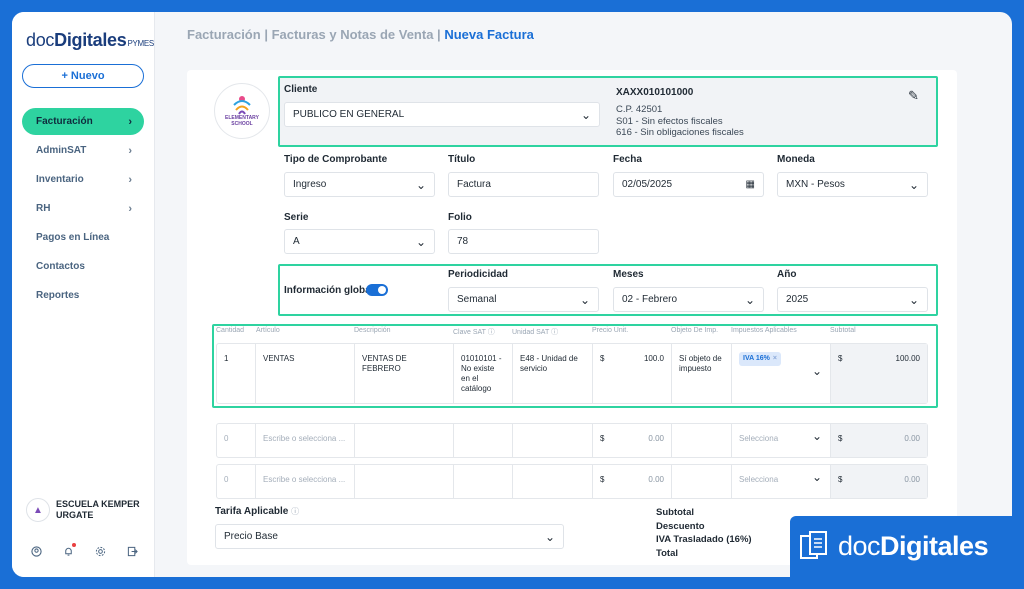 The height and width of the screenshot is (589, 1024). I want to click on cell-objeto-imp: Sí objeto de impuesto, so click(702, 373).